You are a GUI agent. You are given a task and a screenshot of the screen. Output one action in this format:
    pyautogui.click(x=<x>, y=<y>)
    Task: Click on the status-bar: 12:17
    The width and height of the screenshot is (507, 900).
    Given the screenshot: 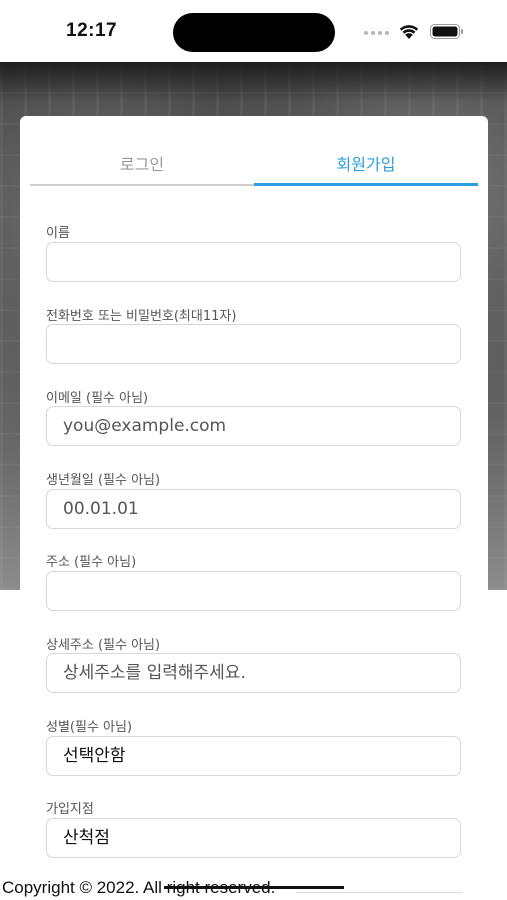 What is the action you would take?
    pyautogui.click(x=253, y=31)
    